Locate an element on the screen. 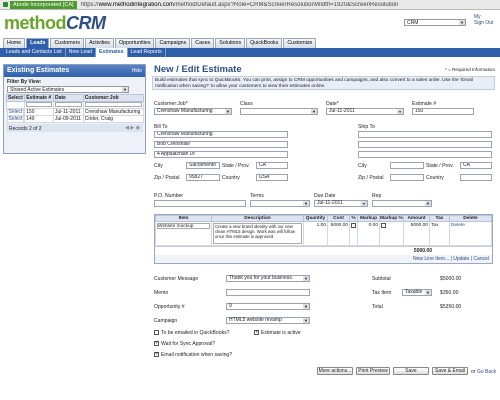 Image resolution: width=500 pixels, height=400 pixels. bill-to-line-1: Crenshaw Manufacturing is located at coordinates (221, 134).